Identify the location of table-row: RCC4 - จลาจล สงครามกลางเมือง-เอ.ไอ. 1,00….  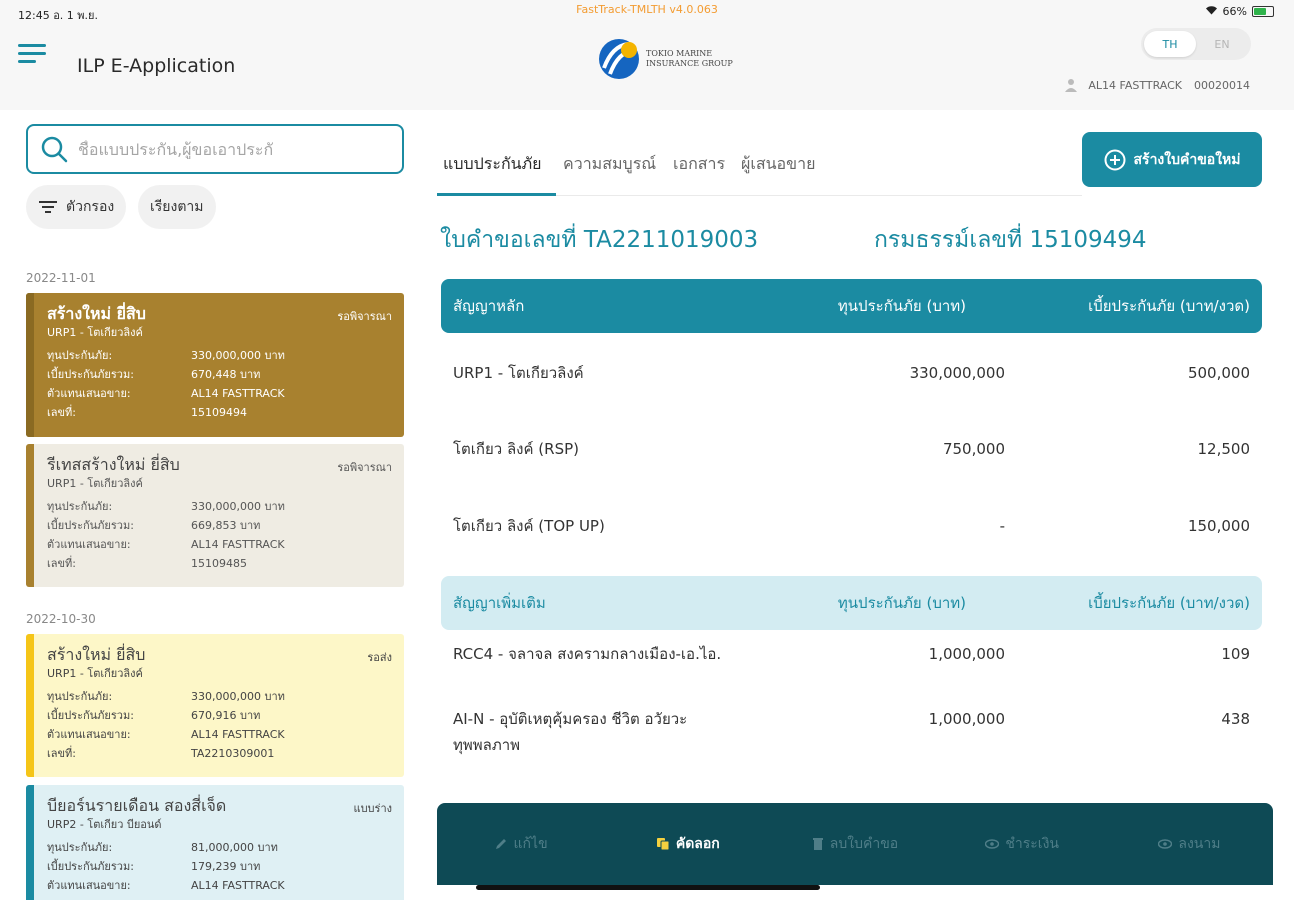
(851, 654).